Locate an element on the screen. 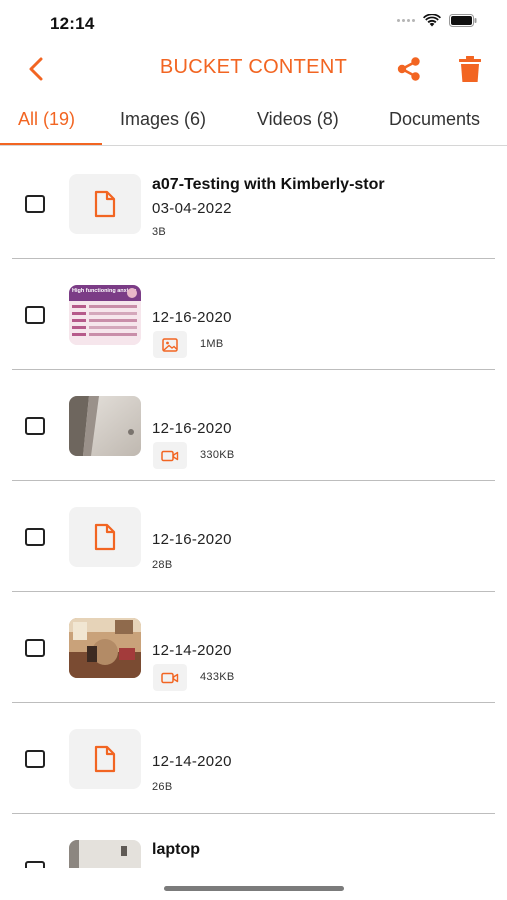  file-title: laptop is located at coordinates (176, 849).